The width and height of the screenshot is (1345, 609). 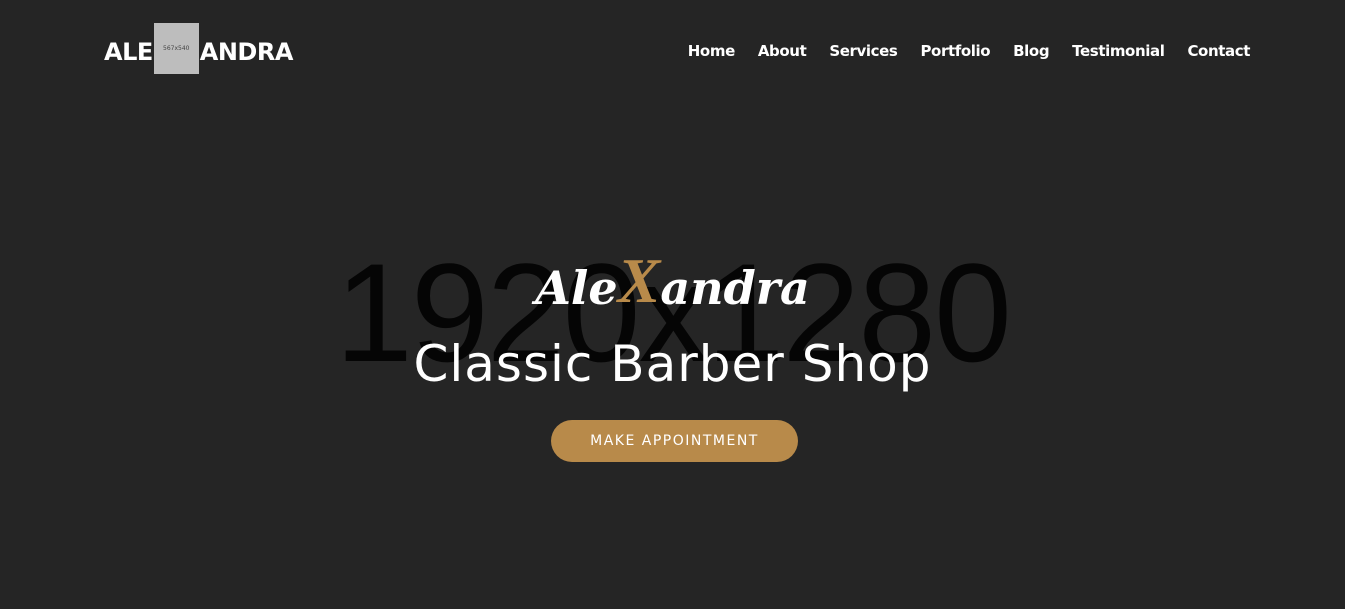 What do you see at coordinates (1031, 51) in the screenshot?
I see `nav-blog: Blog` at bounding box center [1031, 51].